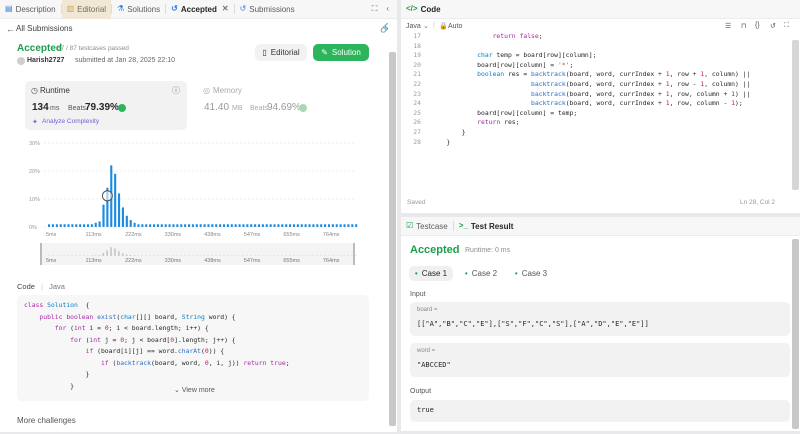 This screenshot has height=434, width=800. Describe the element at coordinates (417, 122) in the screenshot. I see `line-number: 26` at that location.